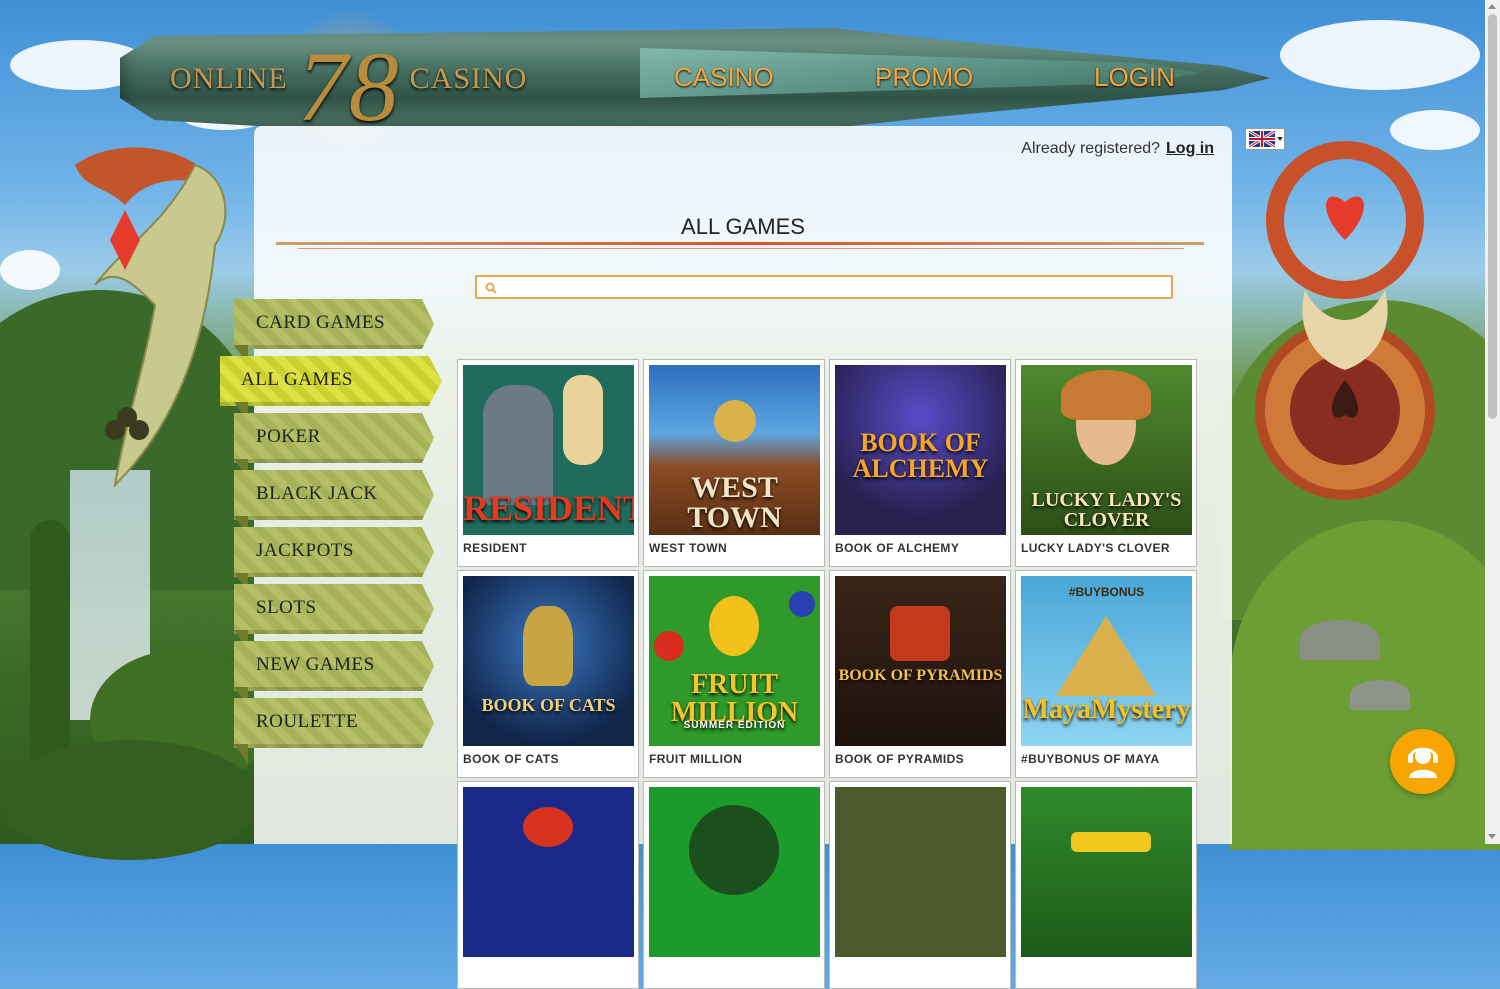  I want to click on category-label: SLOTS, so click(286, 607).